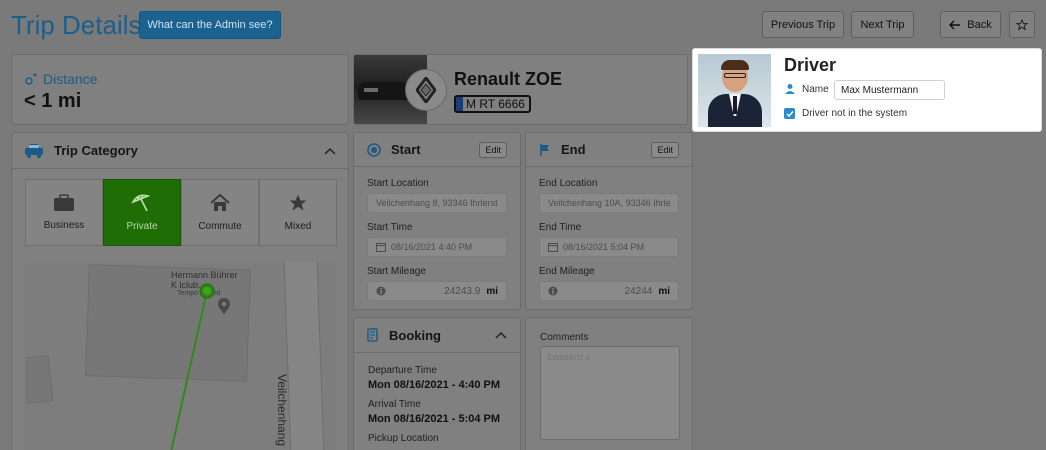 The width and height of the screenshot is (1046, 450). Describe the element at coordinates (609, 203) in the screenshot. I see `end-location-field: Veilchenhang 10A, 93346 Ihrle` at that location.